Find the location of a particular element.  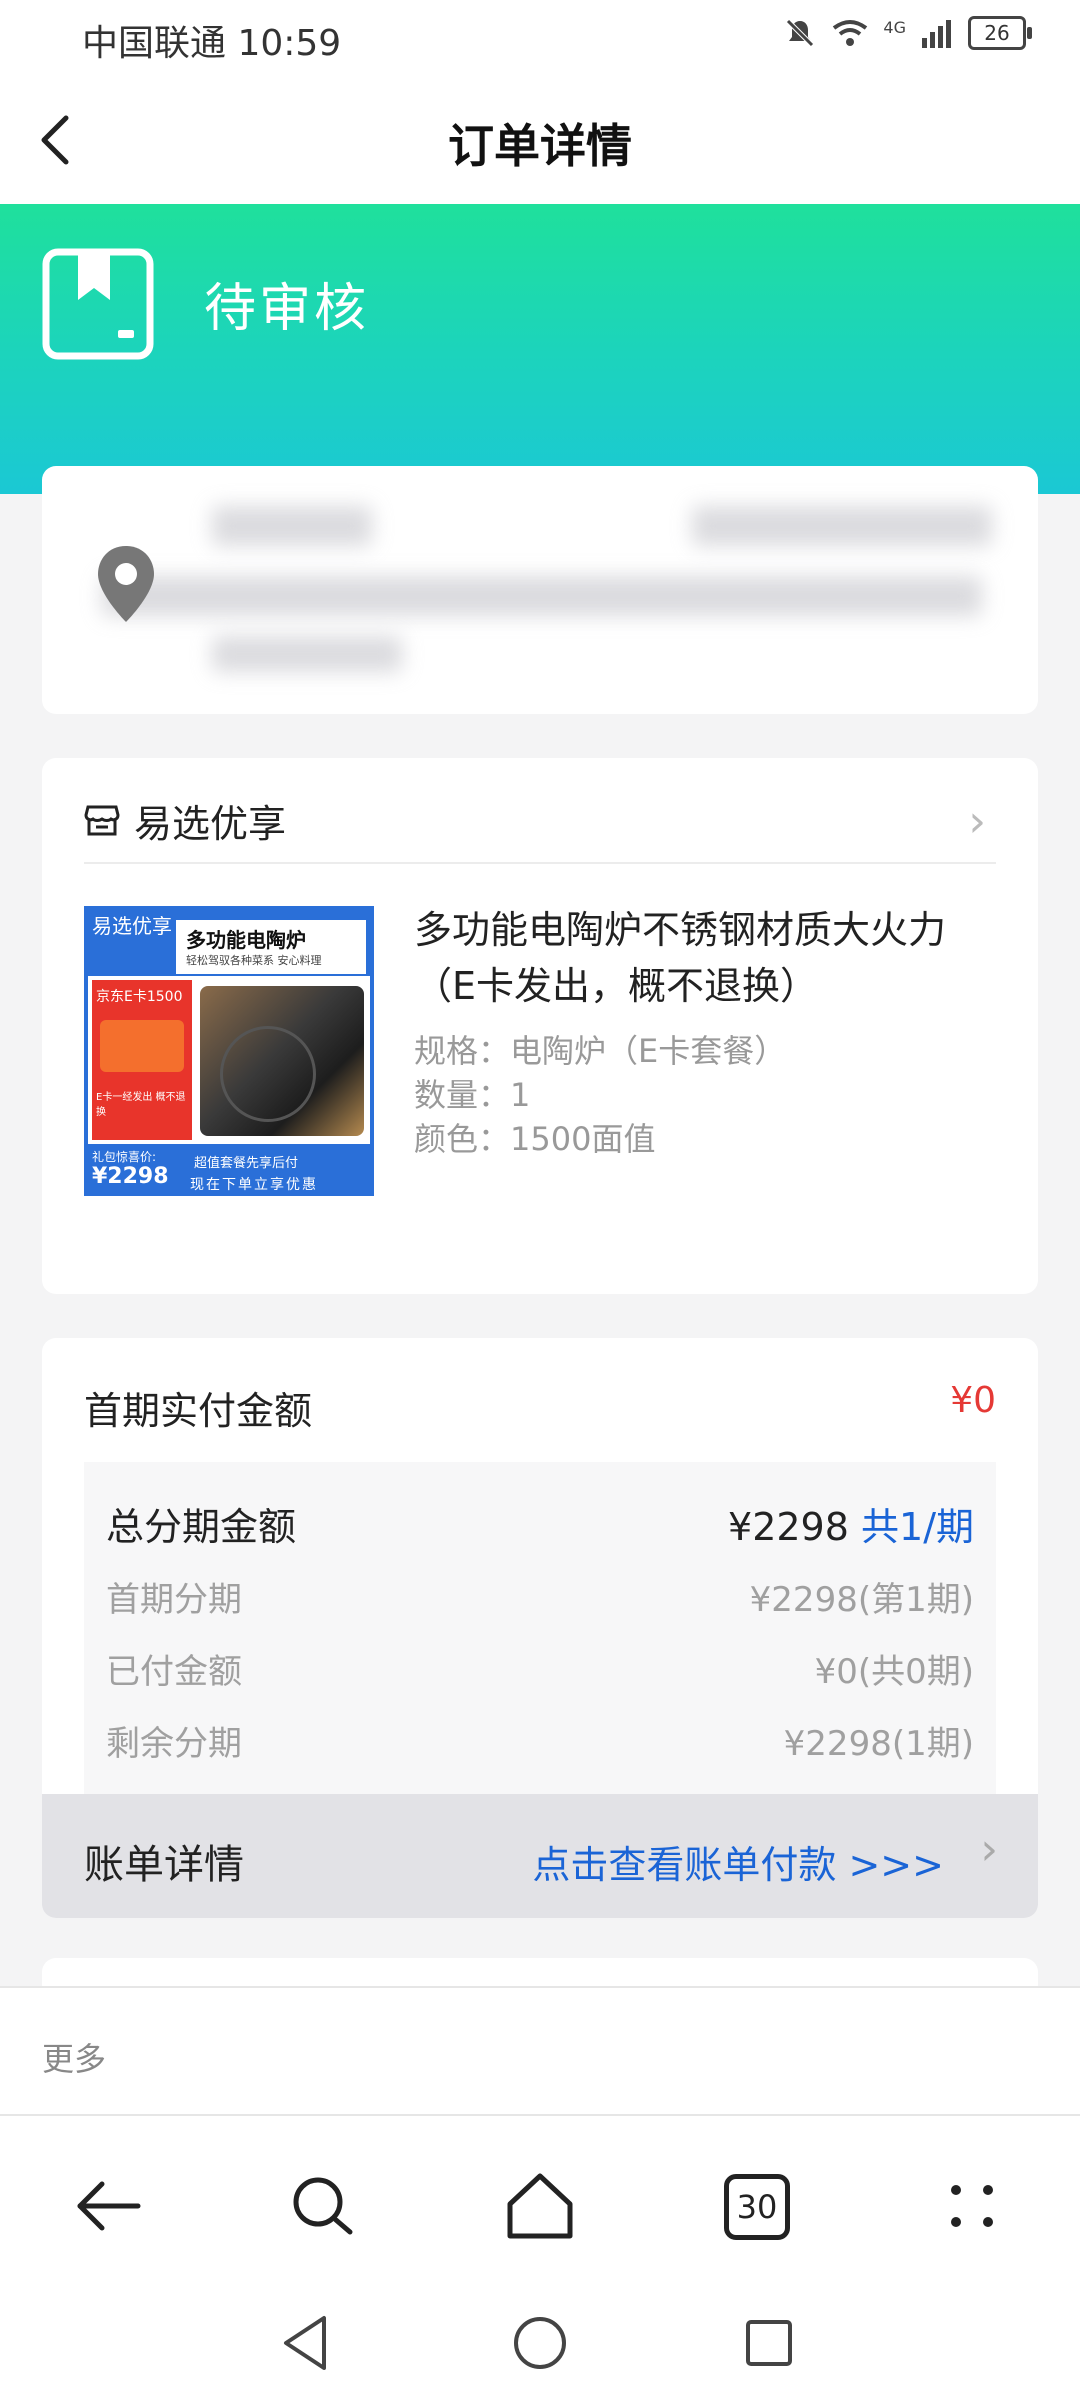

browser-back-button is located at coordinates (108, 2206).